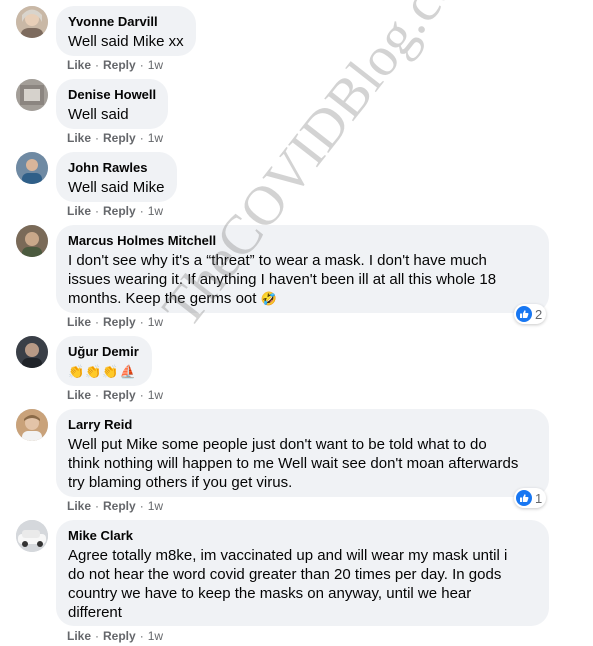  What do you see at coordinates (302, 425) in the screenshot?
I see `comment-author: Larry Reid` at bounding box center [302, 425].